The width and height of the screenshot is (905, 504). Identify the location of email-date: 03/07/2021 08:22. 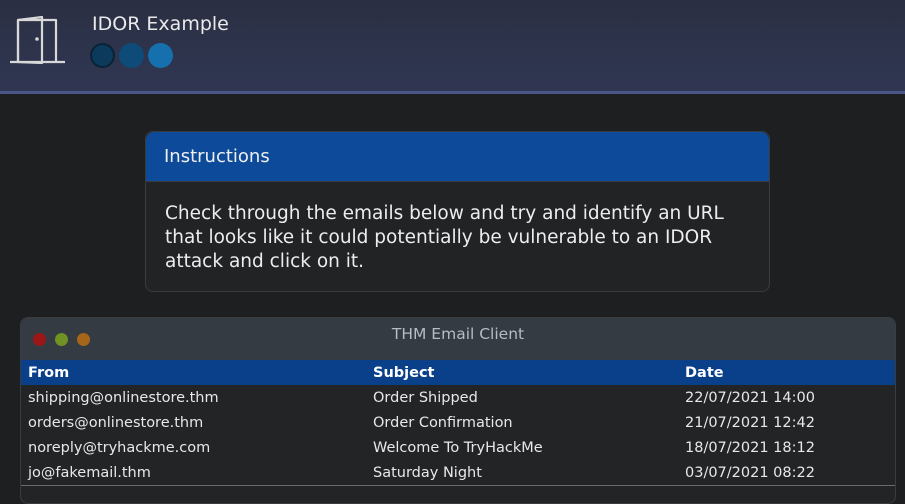
(750, 472).